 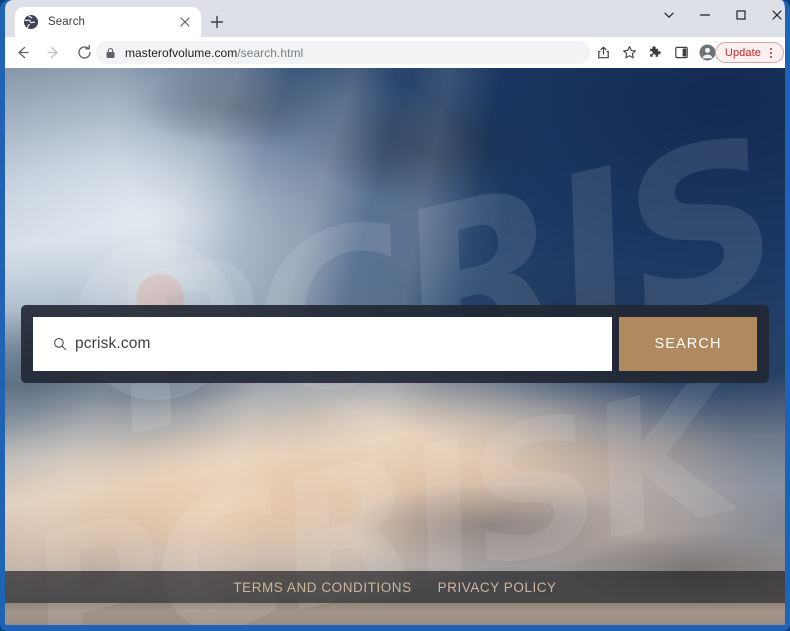 I want to click on browser-tab-search: Search, so click(x=108, y=22).